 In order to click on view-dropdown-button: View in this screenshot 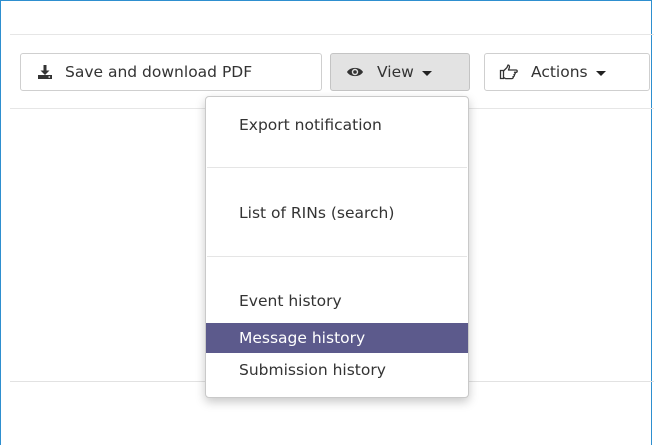, I will do `click(400, 72)`.